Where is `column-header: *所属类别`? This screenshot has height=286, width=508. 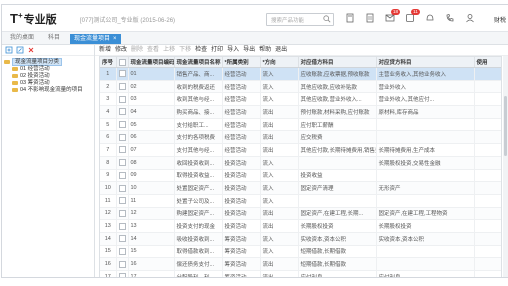
column-header: *所属类别 is located at coordinates (241, 62).